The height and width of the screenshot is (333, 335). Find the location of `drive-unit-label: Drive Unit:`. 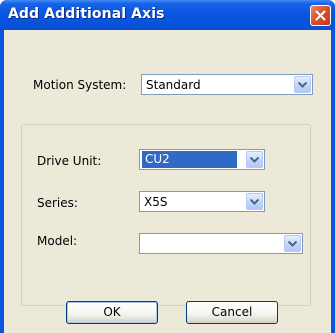

drive-unit-label: Drive Unit: is located at coordinates (69, 161).